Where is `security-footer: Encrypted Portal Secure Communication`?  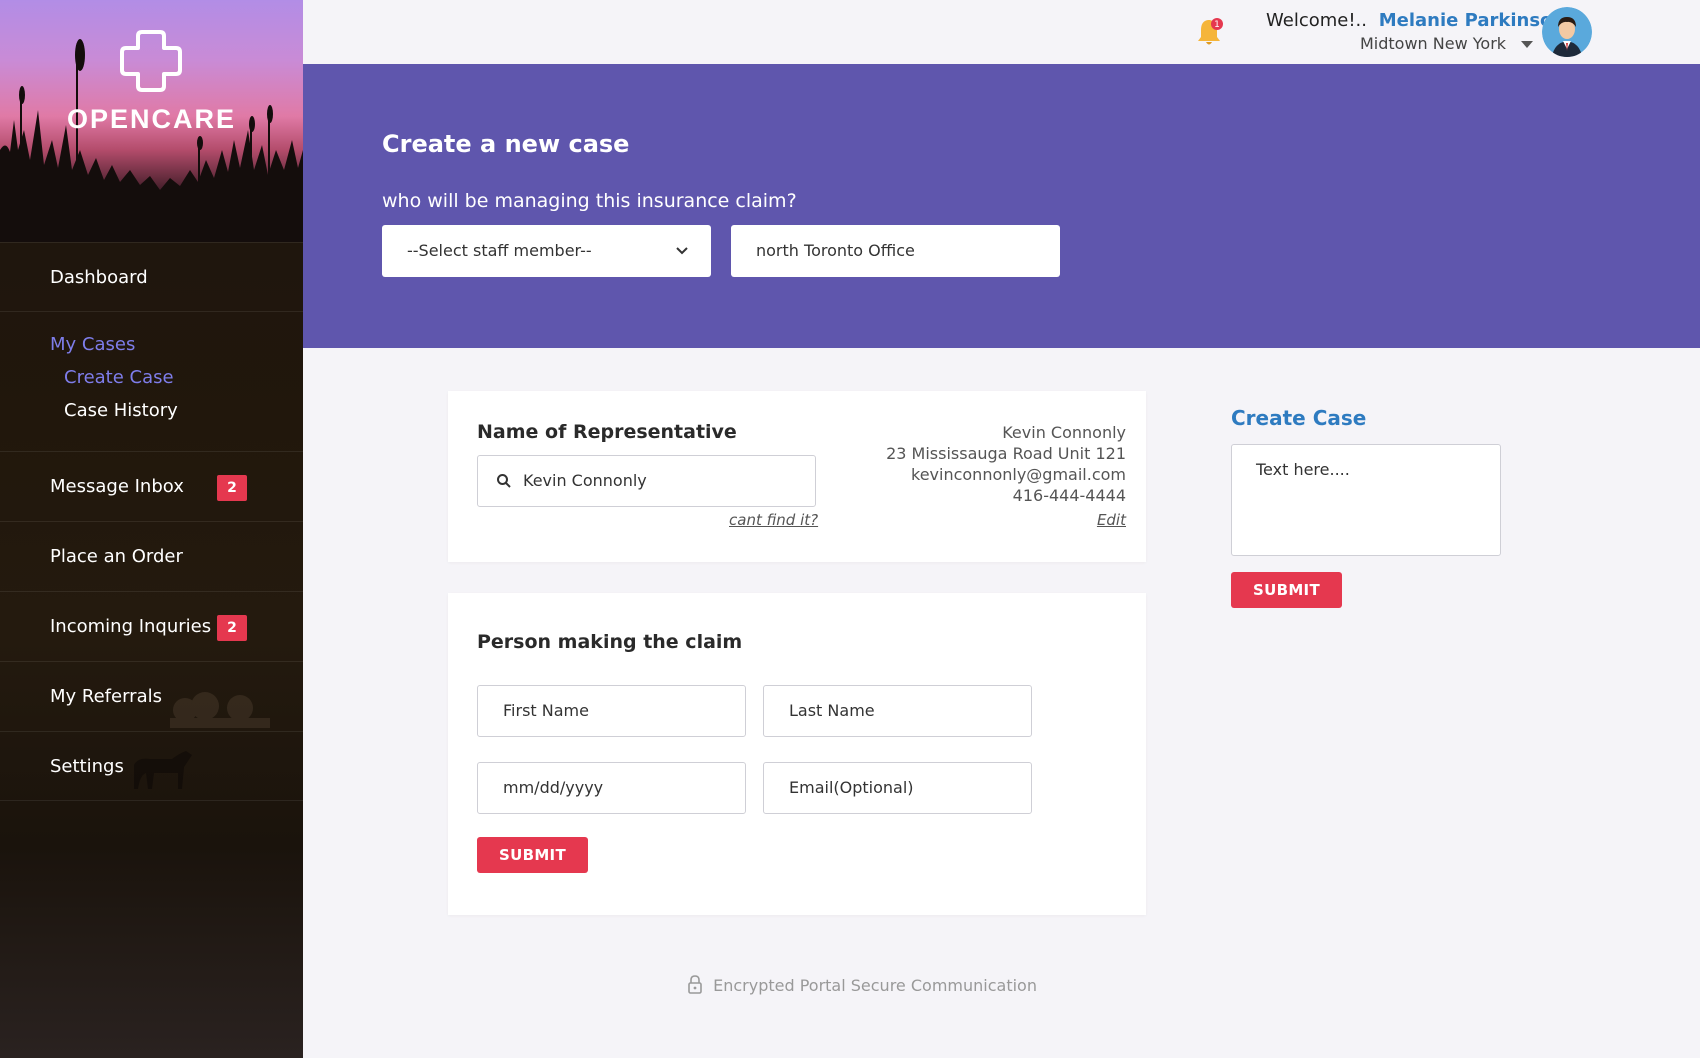 security-footer: Encrypted Portal Secure Communication is located at coordinates (861, 984).